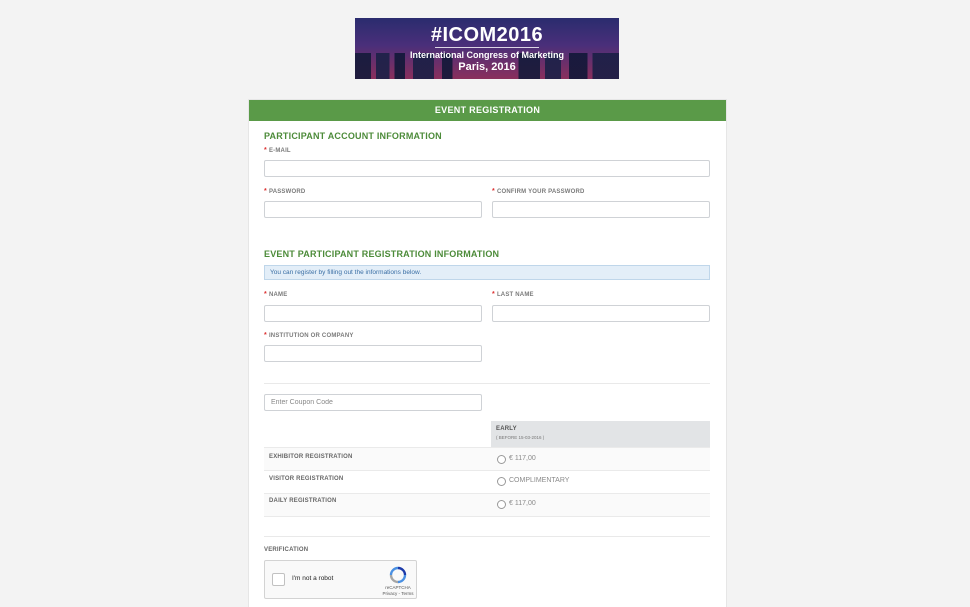 The image size is (970, 607). Describe the element at coordinates (601, 209) in the screenshot. I see `confirm-password-field` at that location.